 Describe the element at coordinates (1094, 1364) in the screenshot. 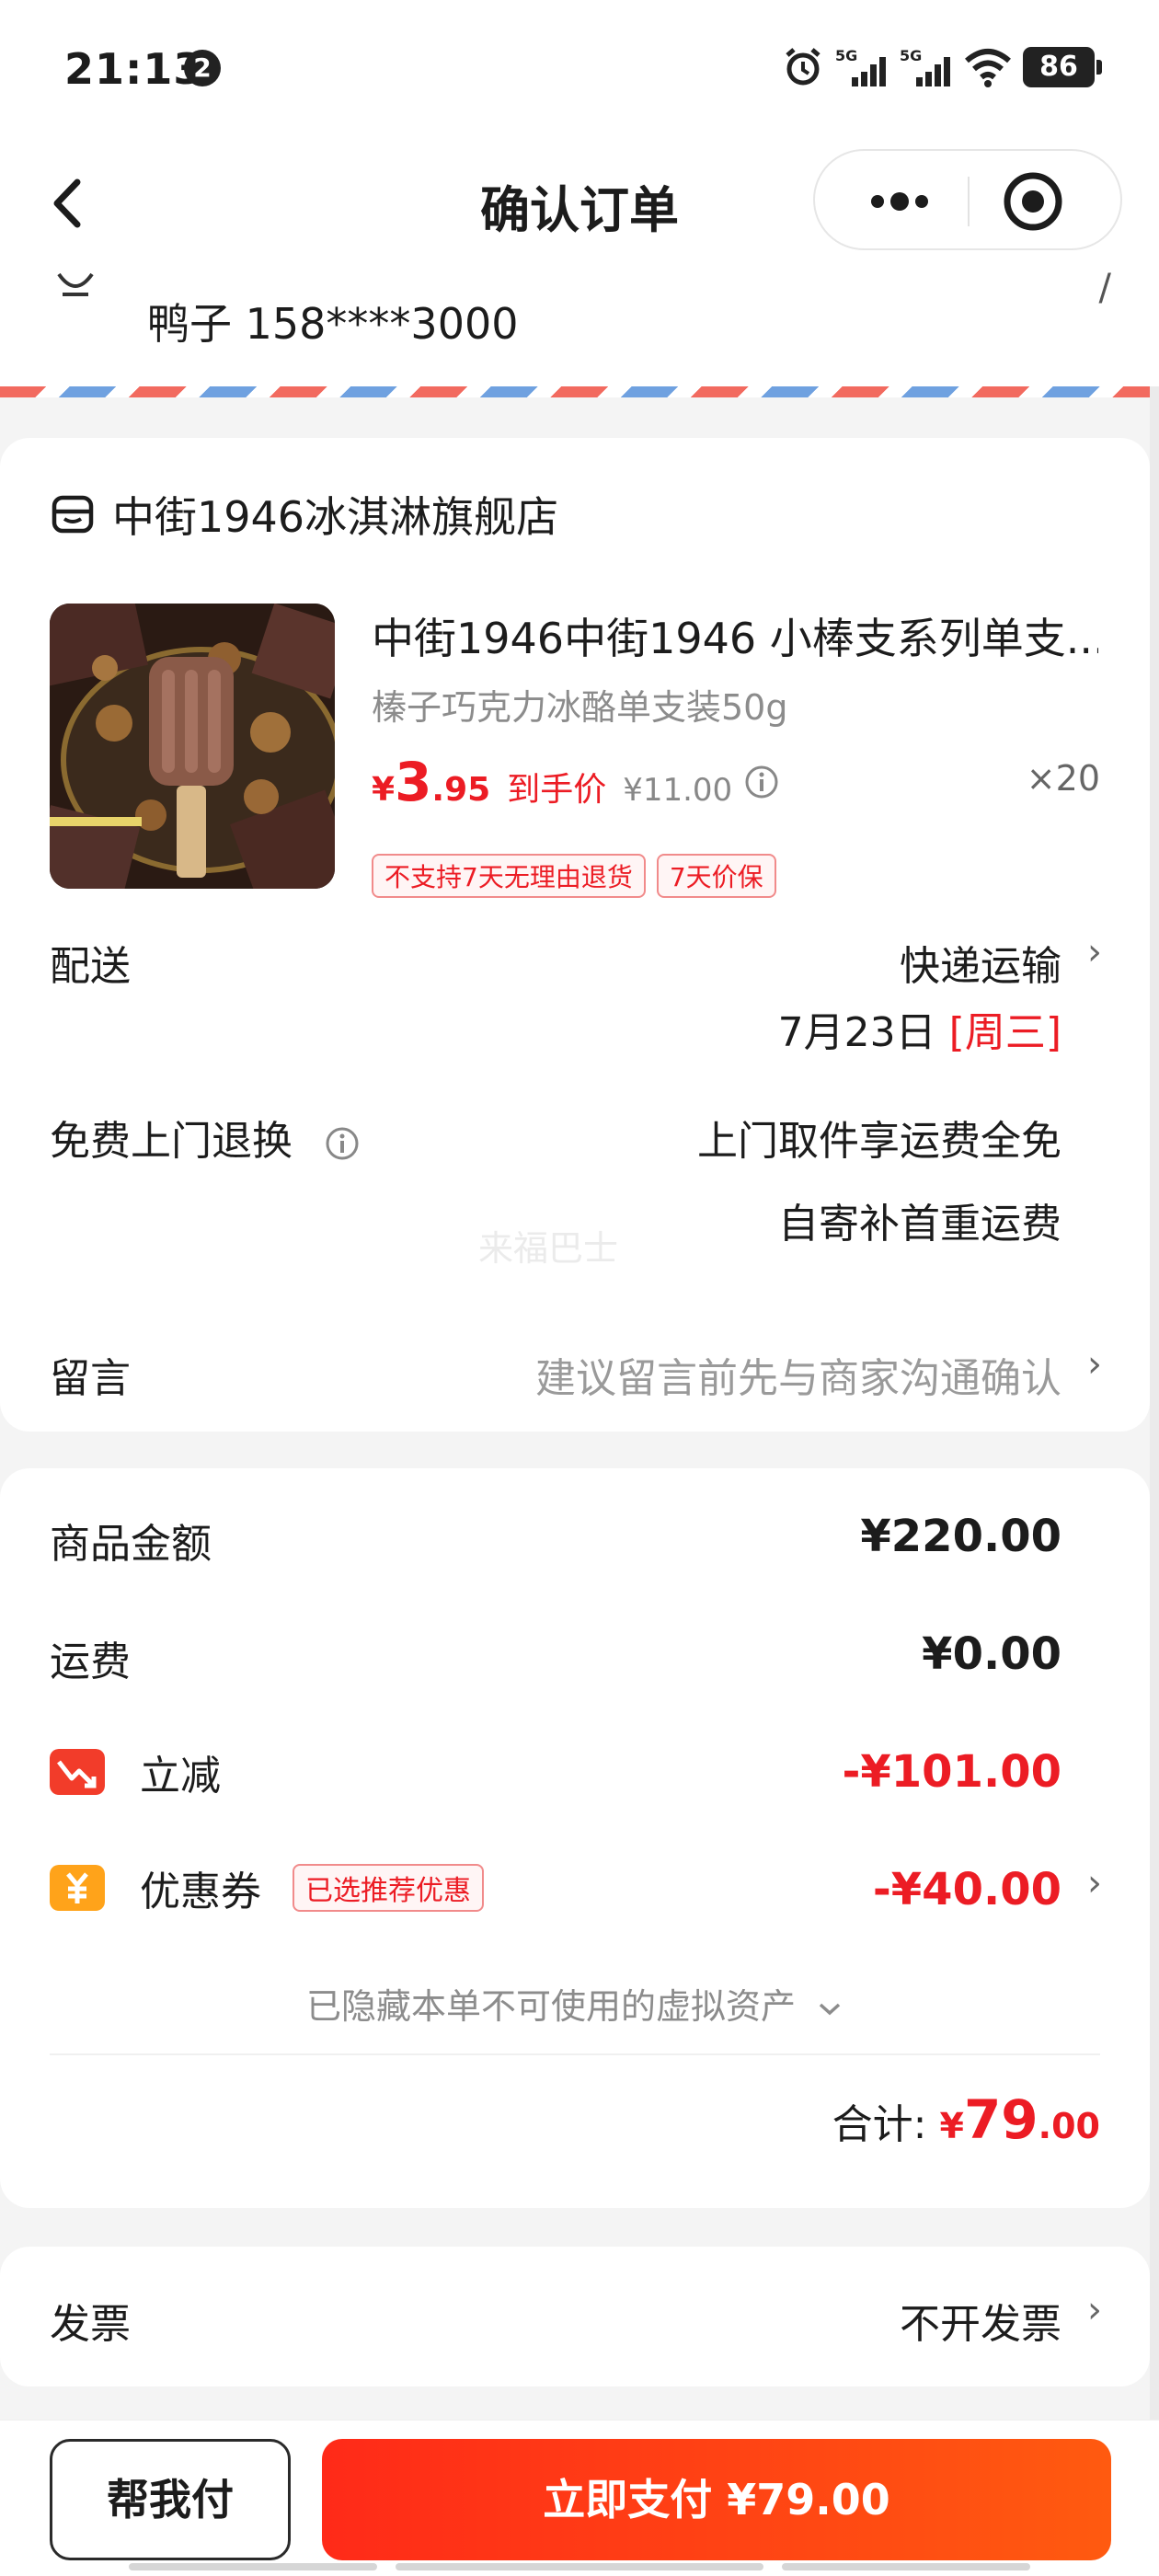

I see `message-chevron-icon: ›` at that location.